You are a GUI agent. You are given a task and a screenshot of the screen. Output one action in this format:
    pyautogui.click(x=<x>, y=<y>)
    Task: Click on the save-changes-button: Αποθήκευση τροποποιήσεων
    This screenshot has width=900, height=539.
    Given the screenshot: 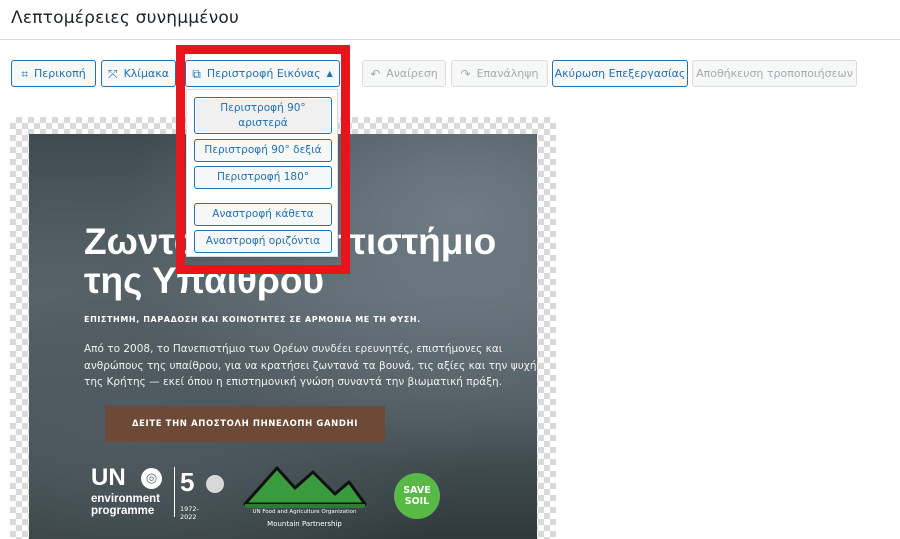 What is the action you would take?
    pyautogui.click(x=774, y=73)
    